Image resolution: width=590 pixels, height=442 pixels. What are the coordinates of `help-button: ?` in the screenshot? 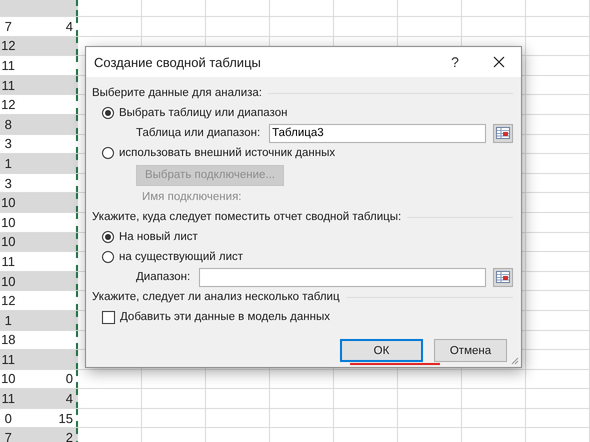 It's located at (455, 62).